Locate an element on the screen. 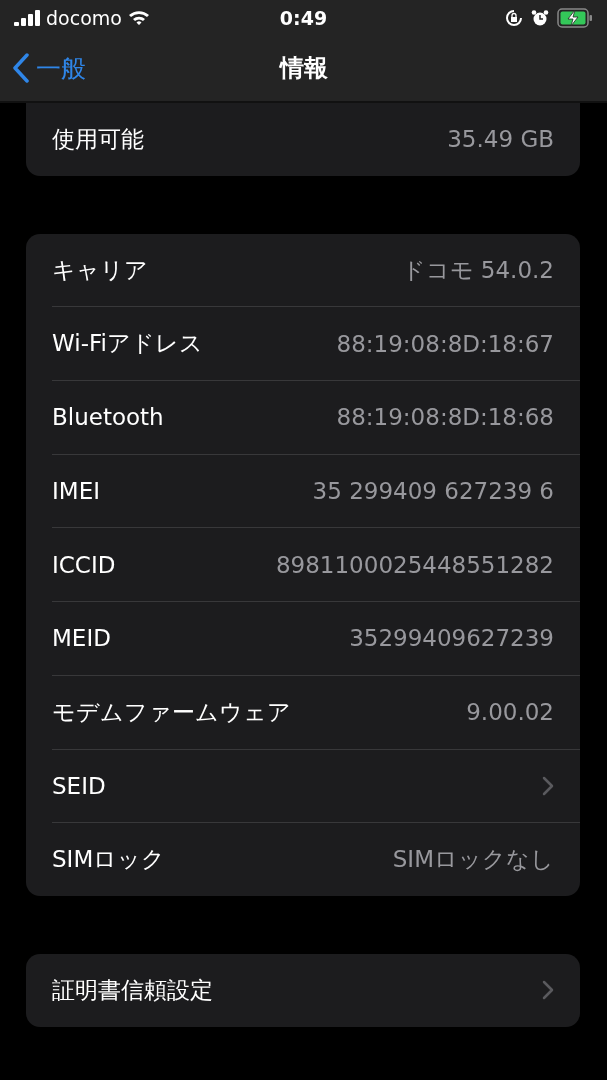 Image resolution: width=607 pixels, height=1080 pixels. row-value: ドコモ 54.0.2 is located at coordinates (477, 270).